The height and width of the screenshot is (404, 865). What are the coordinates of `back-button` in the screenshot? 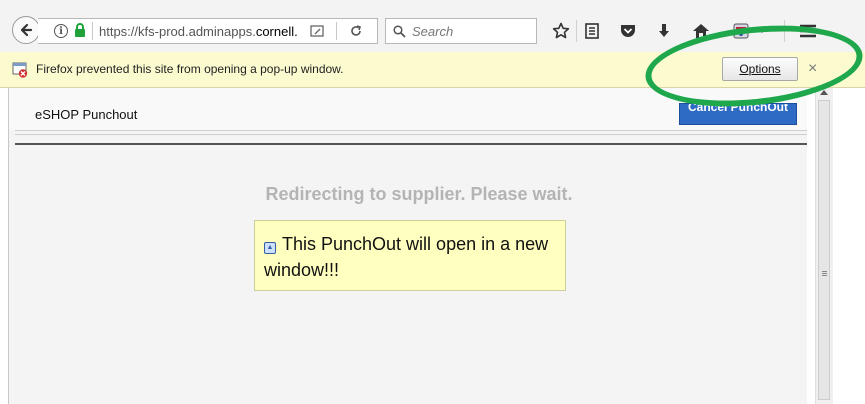 It's located at (26, 30).